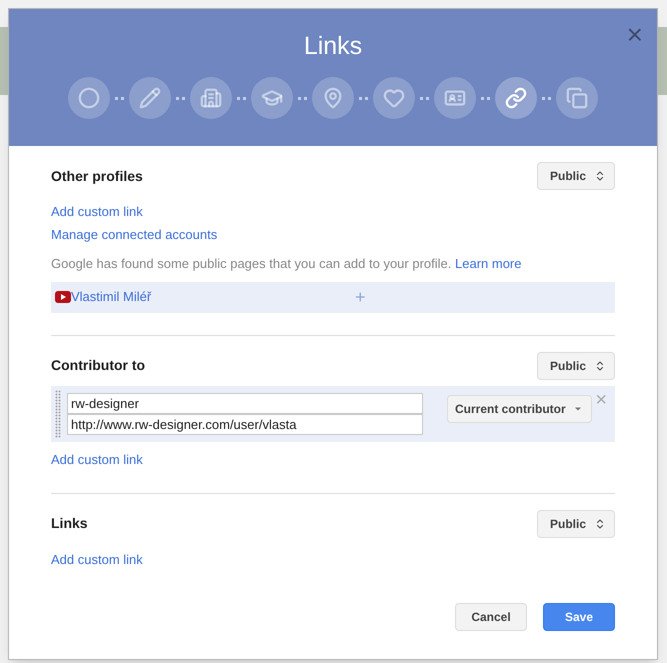 This screenshot has width=667, height=663. Describe the element at coordinates (69, 523) in the screenshot. I see `section-title: Links` at that location.